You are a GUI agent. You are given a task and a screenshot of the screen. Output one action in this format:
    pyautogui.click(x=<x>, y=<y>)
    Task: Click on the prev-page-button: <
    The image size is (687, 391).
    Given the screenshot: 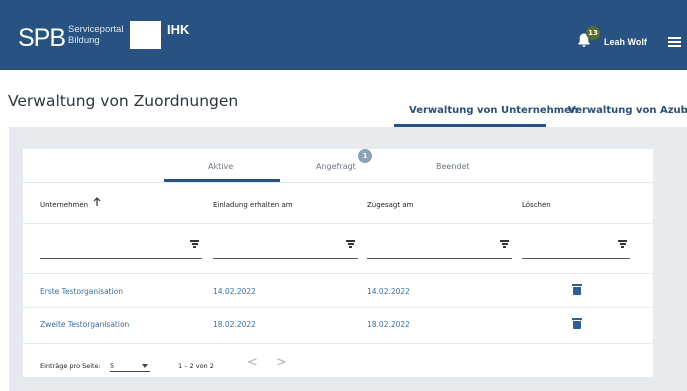 What is the action you would take?
    pyautogui.click(x=252, y=362)
    